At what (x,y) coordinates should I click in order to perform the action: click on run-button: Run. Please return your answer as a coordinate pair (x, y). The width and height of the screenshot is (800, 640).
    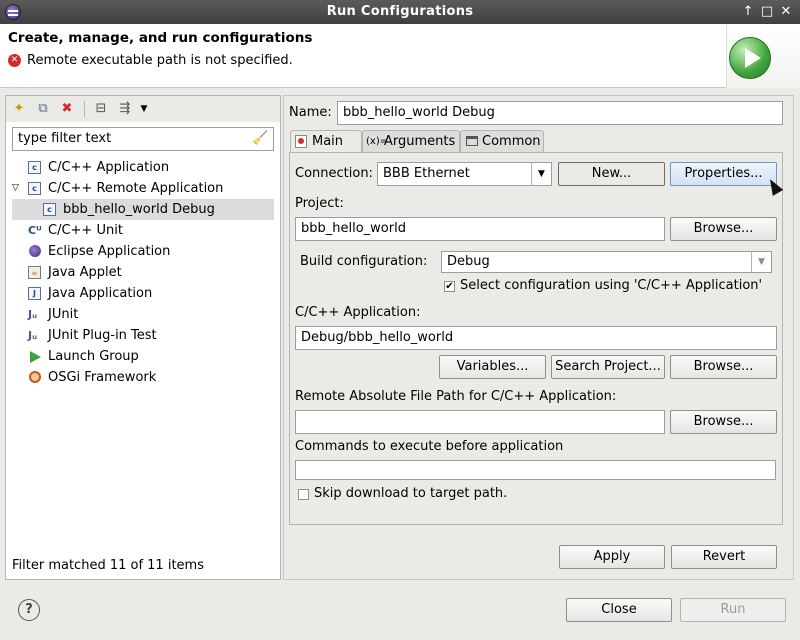
    Looking at the image, I should click on (733, 610).